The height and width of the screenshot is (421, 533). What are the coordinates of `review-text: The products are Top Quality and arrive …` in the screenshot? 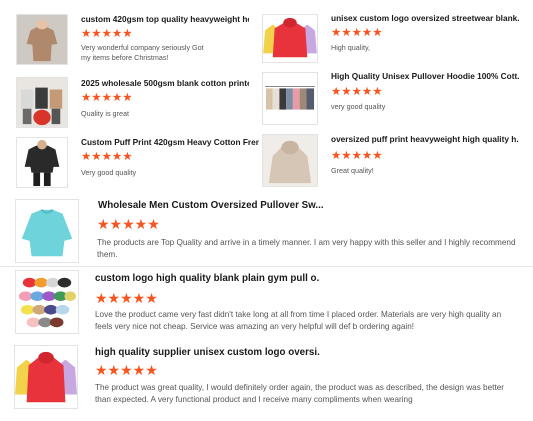 It's located at (306, 248).